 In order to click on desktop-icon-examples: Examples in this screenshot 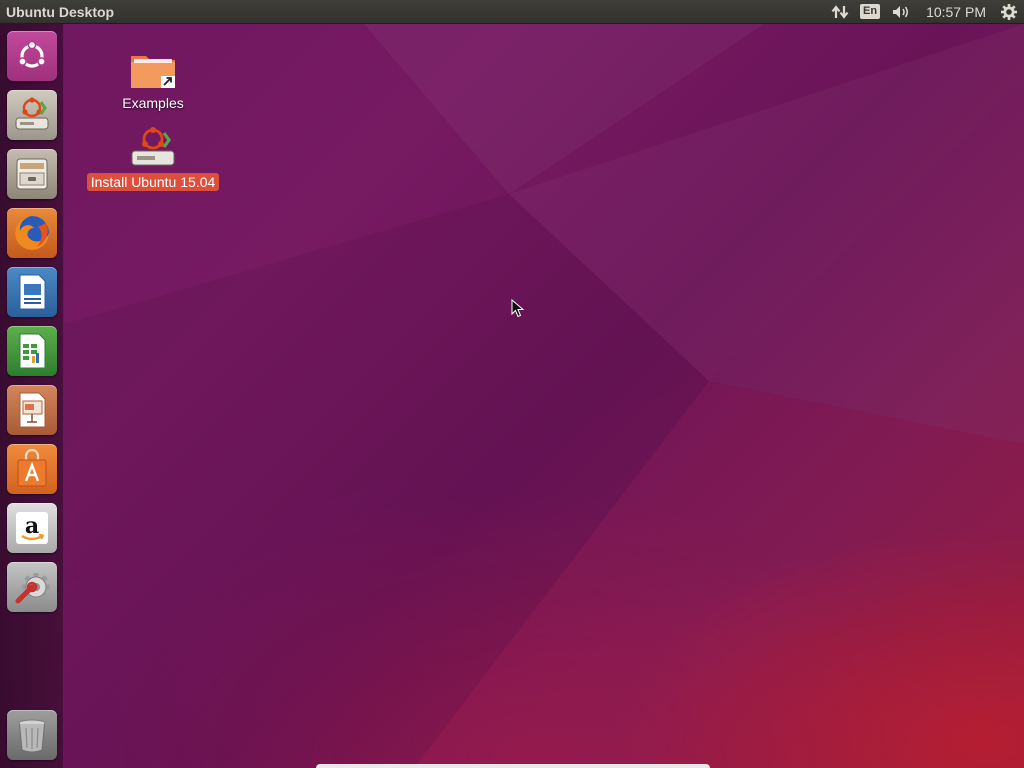, I will do `click(153, 81)`.